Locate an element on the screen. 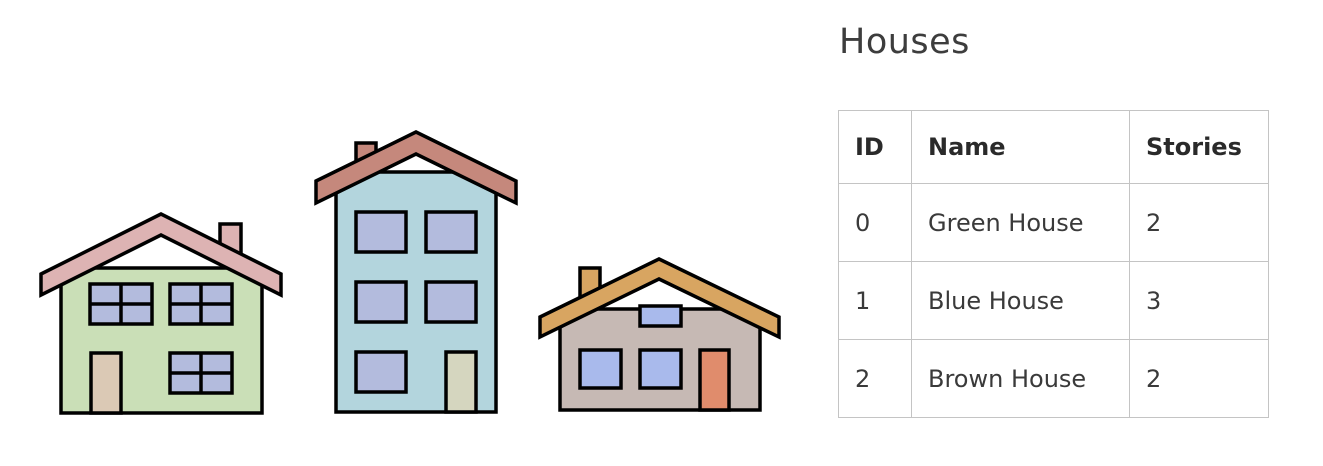 The height and width of the screenshot is (466, 1323). table-row: 1 Blue House 3 is located at coordinates (1053, 300).